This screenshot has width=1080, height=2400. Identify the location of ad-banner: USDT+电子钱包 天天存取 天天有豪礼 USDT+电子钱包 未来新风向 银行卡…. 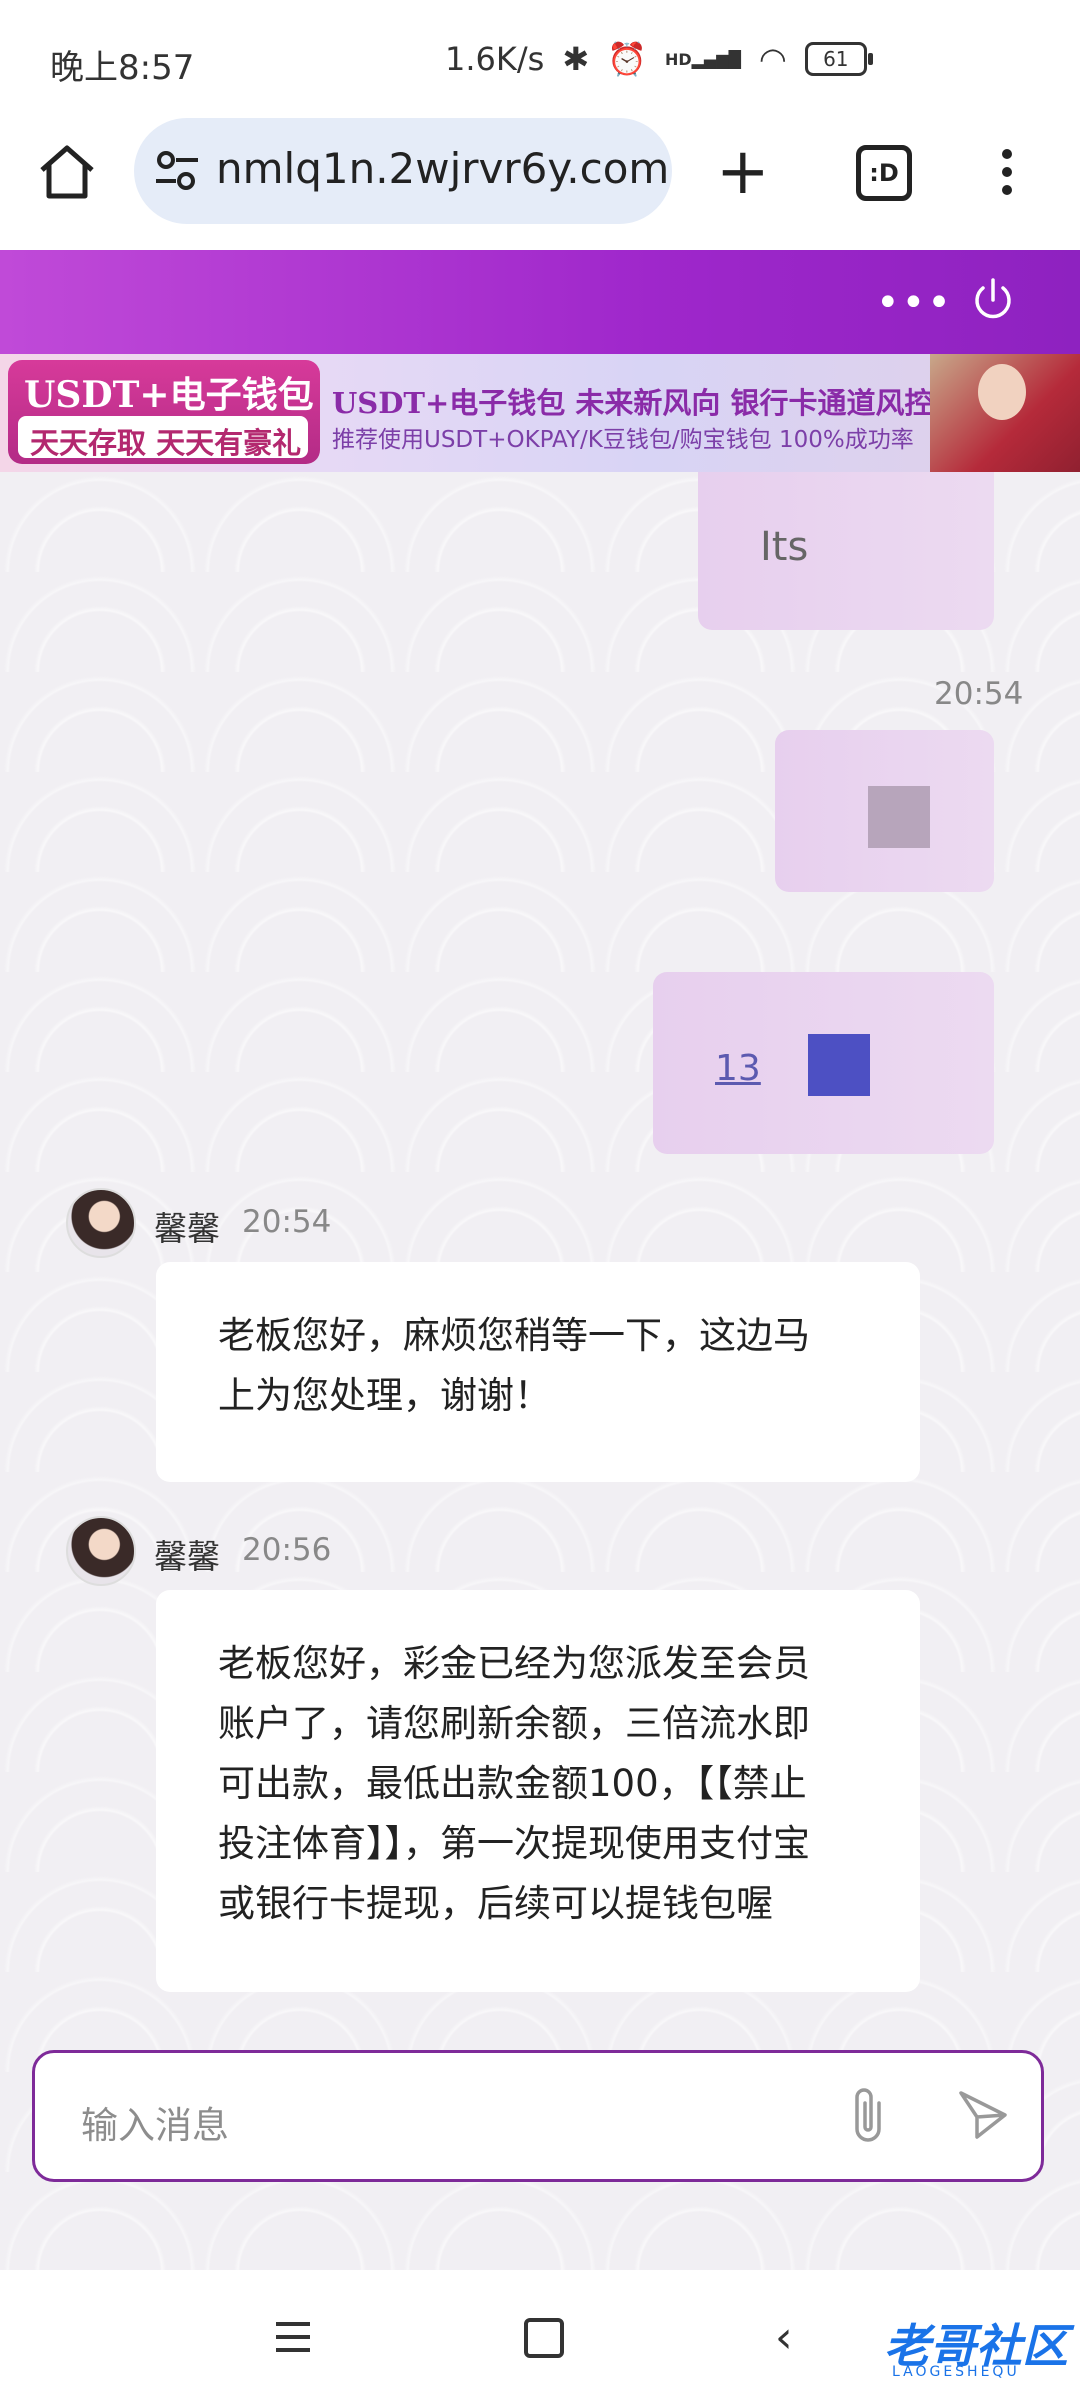
(540, 413).